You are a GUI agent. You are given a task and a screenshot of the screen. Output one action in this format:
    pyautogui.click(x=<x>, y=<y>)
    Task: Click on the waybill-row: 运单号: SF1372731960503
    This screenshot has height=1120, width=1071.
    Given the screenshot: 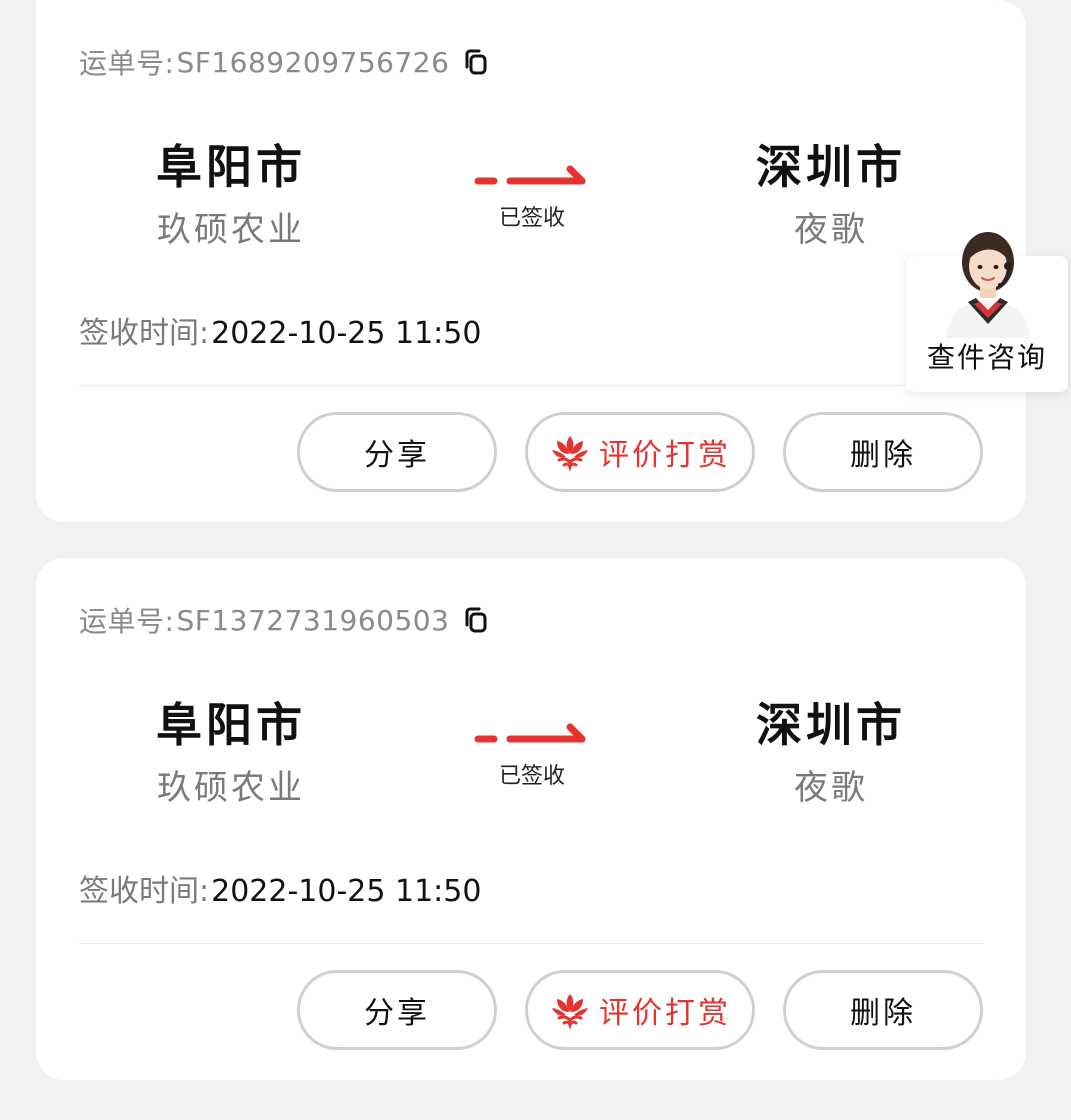 What is the action you would take?
    pyautogui.click(x=284, y=620)
    